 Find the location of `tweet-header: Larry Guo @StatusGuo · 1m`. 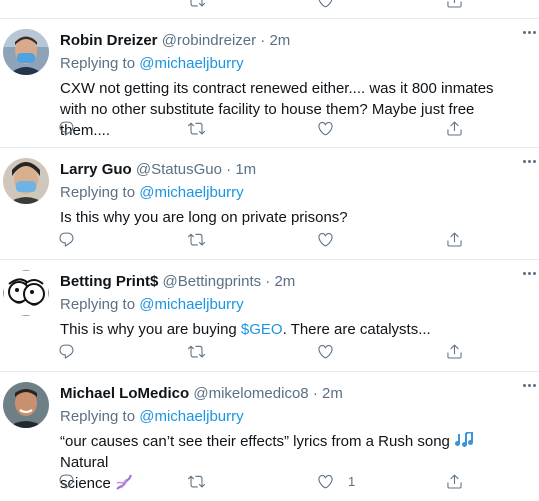

tweet-header: Larry Guo @StatusGuo · 1m is located at coordinates (158, 169).